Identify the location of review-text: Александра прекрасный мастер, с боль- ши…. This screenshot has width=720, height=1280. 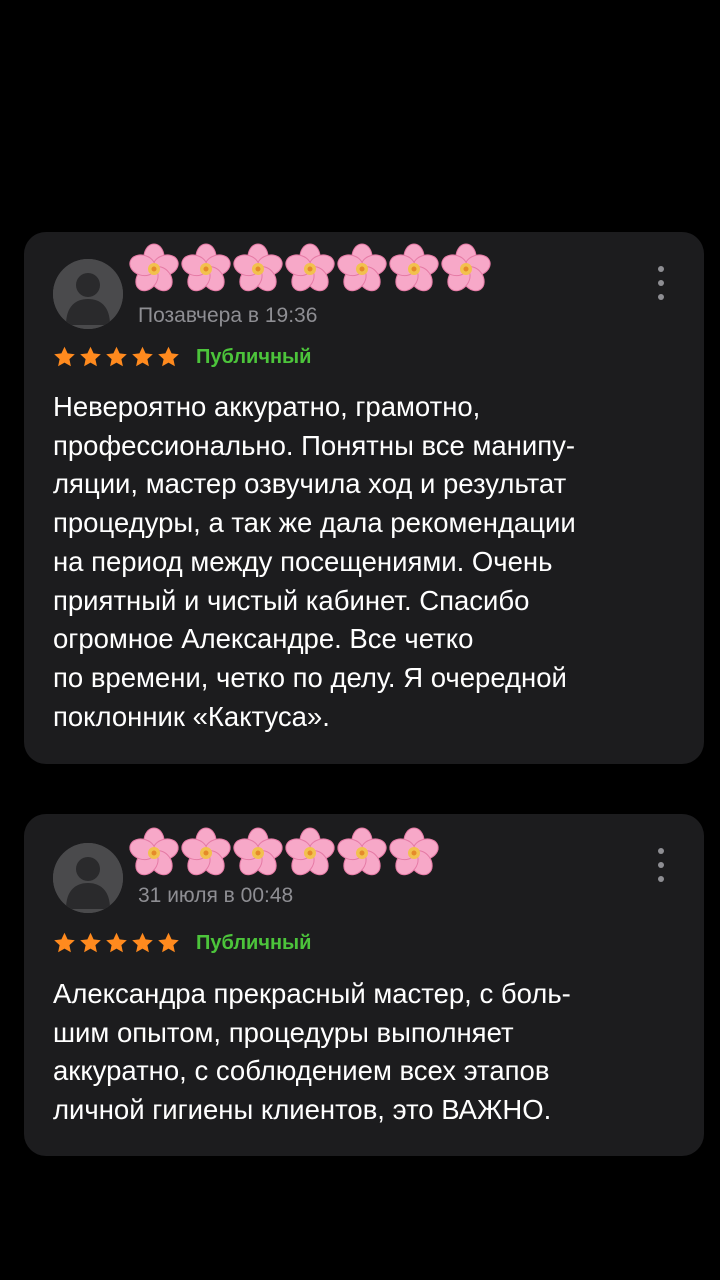
(368, 1052).